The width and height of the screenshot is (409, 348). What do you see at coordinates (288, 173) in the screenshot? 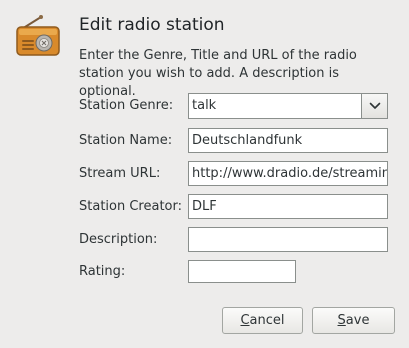
I see `stream-url-input: http://www.dradio.de/streaming` at bounding box center [288, 173].